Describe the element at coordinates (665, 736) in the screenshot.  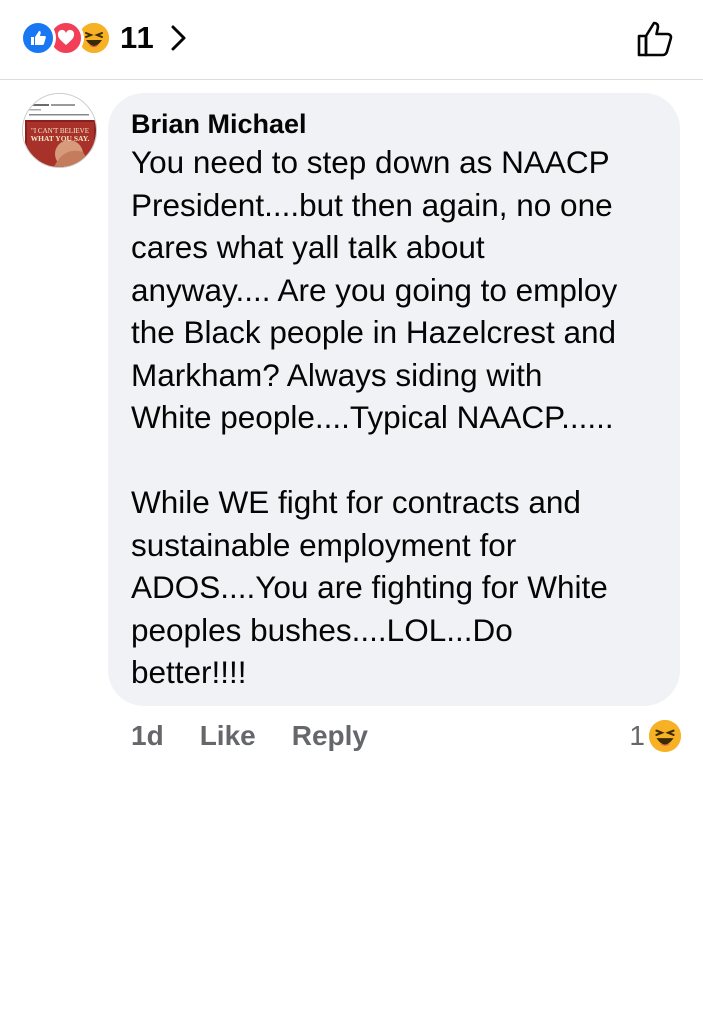
I see `haha-icon` at that location.